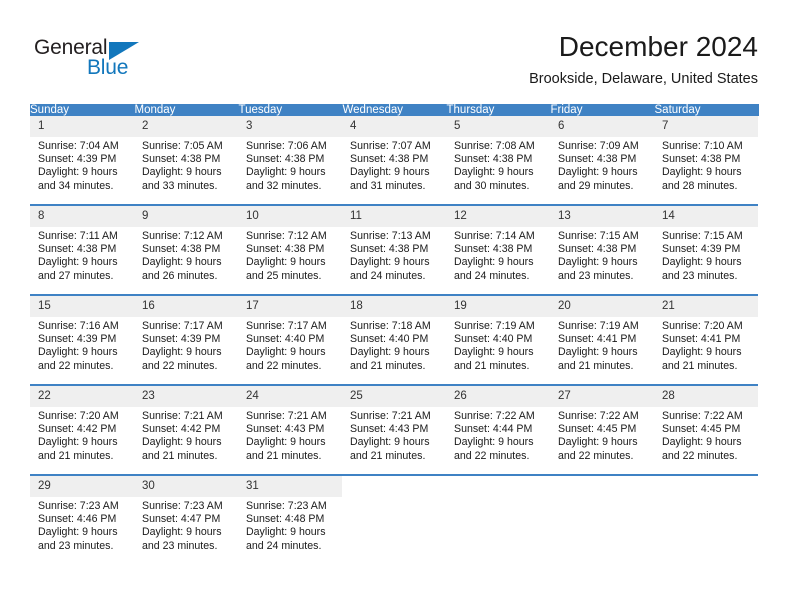 The width and height of the screenshot is (792, 612). I want to click on day-number: 18, so click(394, 306).